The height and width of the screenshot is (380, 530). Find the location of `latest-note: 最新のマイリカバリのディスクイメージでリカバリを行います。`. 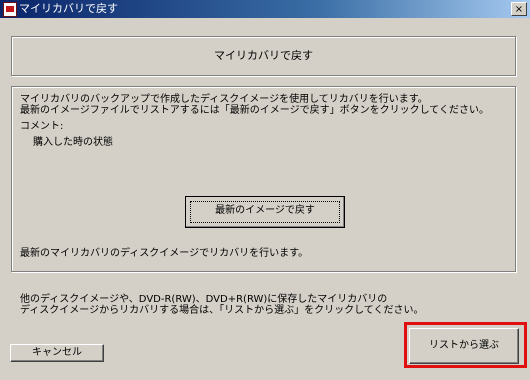

latest-note: 最新のマイリカバリのディスクイメージでリカバリを行います。 is located at coordinates (164, 253).